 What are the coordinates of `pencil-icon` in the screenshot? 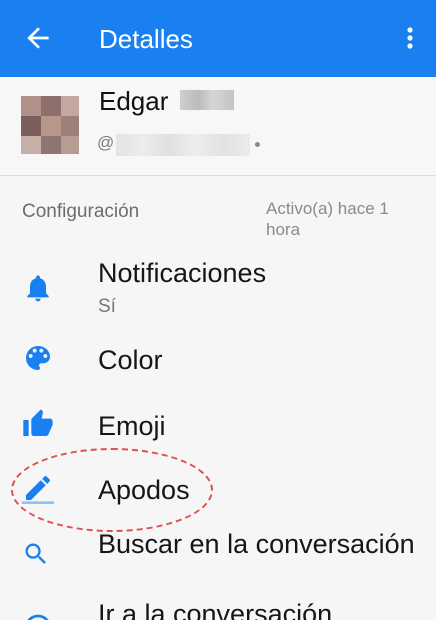 It's located at (38, 489).